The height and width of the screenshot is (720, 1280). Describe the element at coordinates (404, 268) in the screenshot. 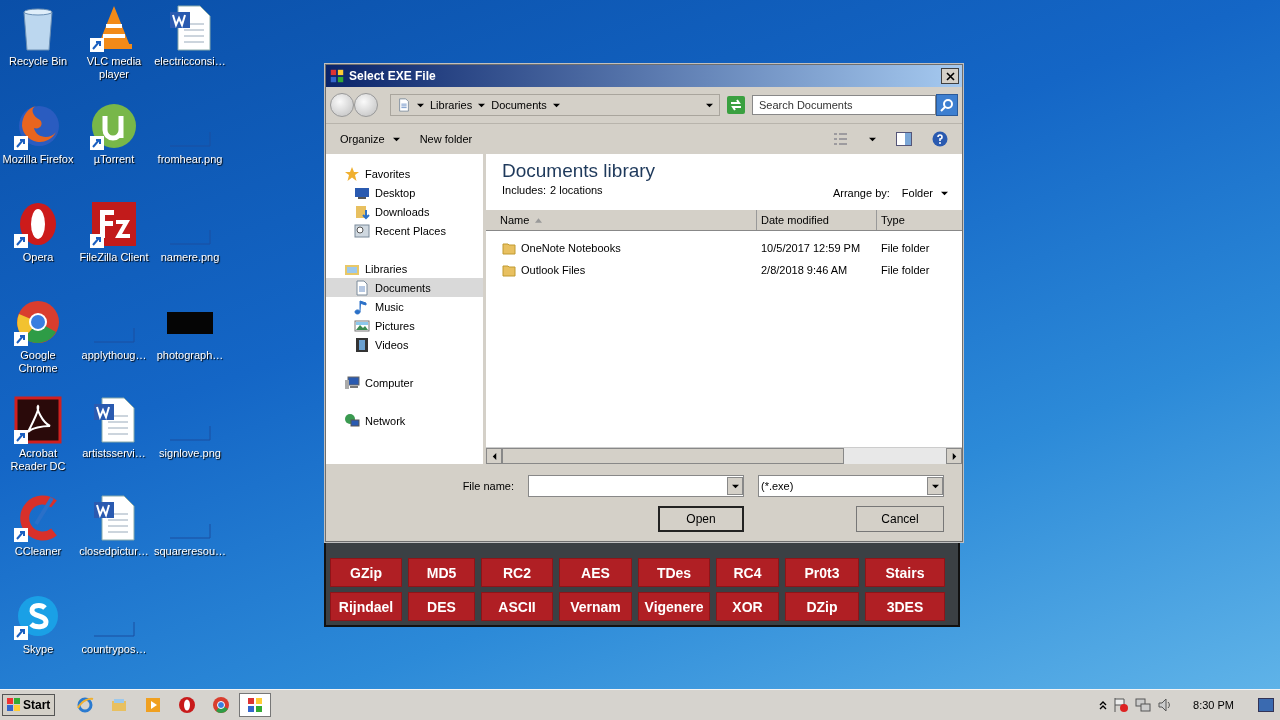

I see `nav-item: Libraries` at that location.